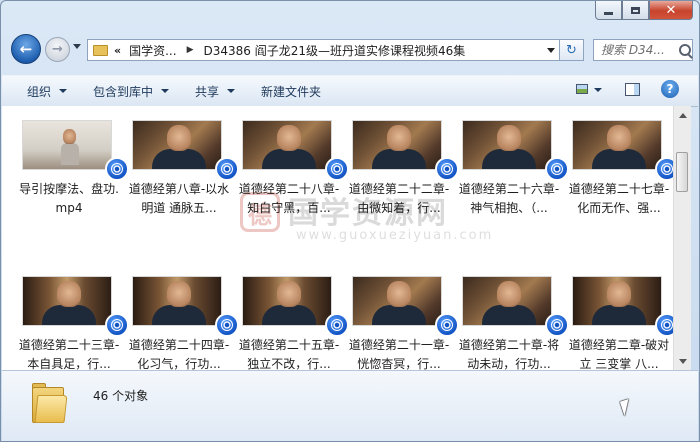  Describe the element at coordinates (598, 90) in the screenshot. I see `view-dropdown-icon` at that location.